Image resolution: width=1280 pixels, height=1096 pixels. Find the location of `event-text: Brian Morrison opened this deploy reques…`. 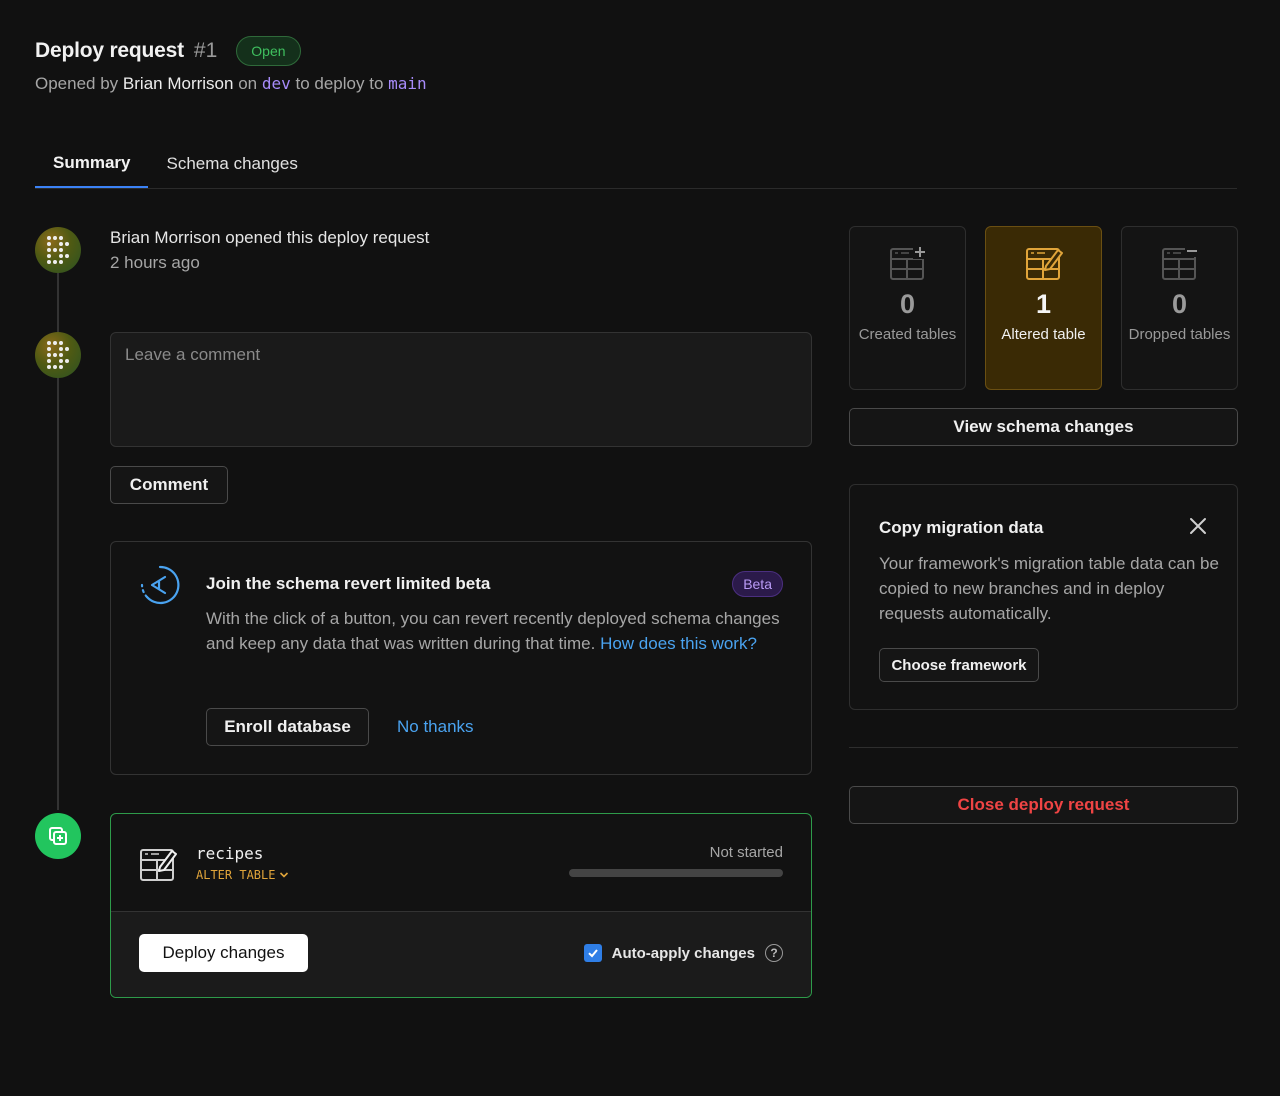

event-text: Brian Morrison opened this deploy reques… is located at coordinates (270, 237).